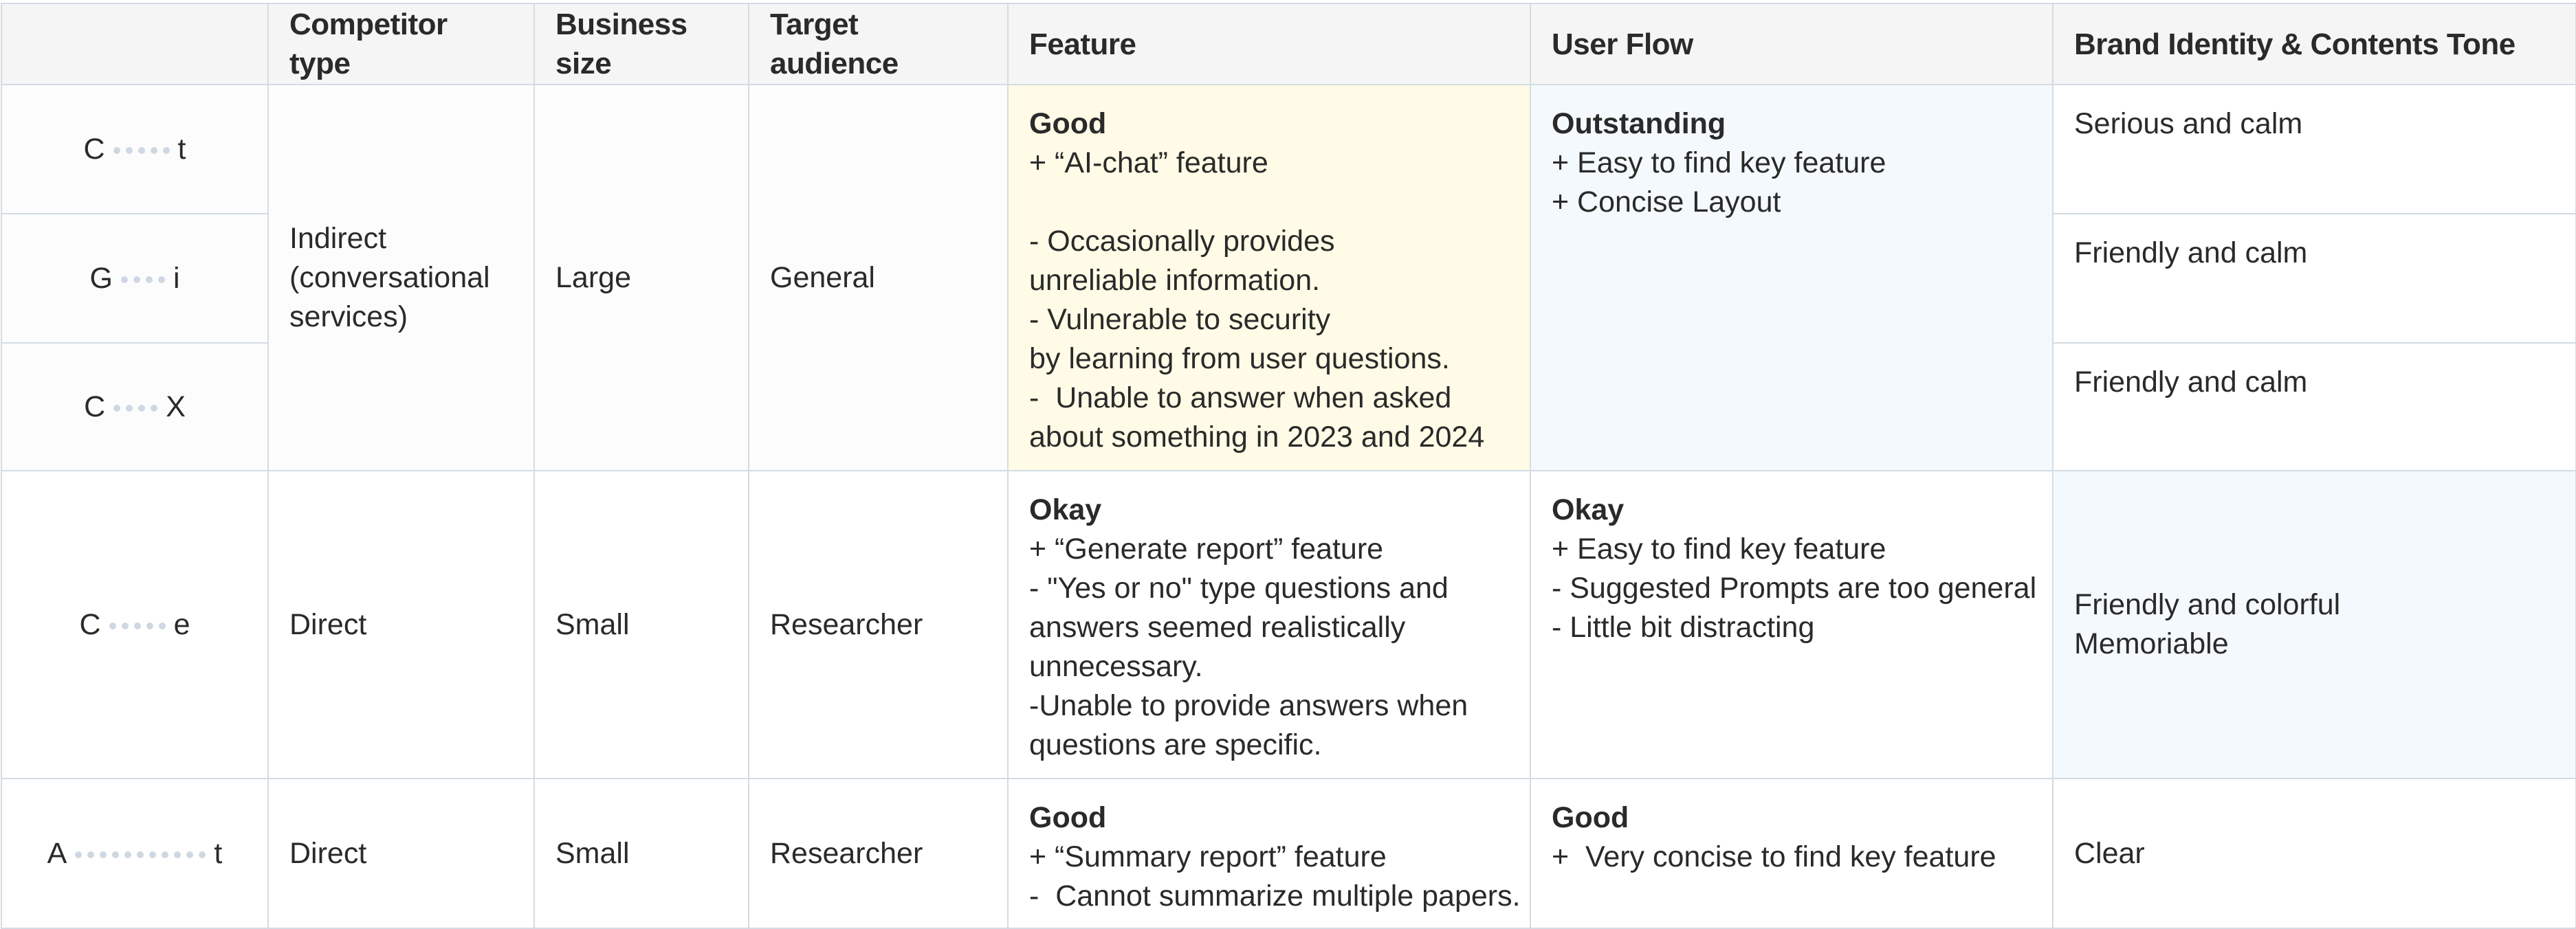 The image size is (2576, 929). What do you see at coordinates (2314, 624) in the screenshot?
I see `brand-tone-cell: Friendly and colorful Memoriable` at bounding box center [2314, 624].